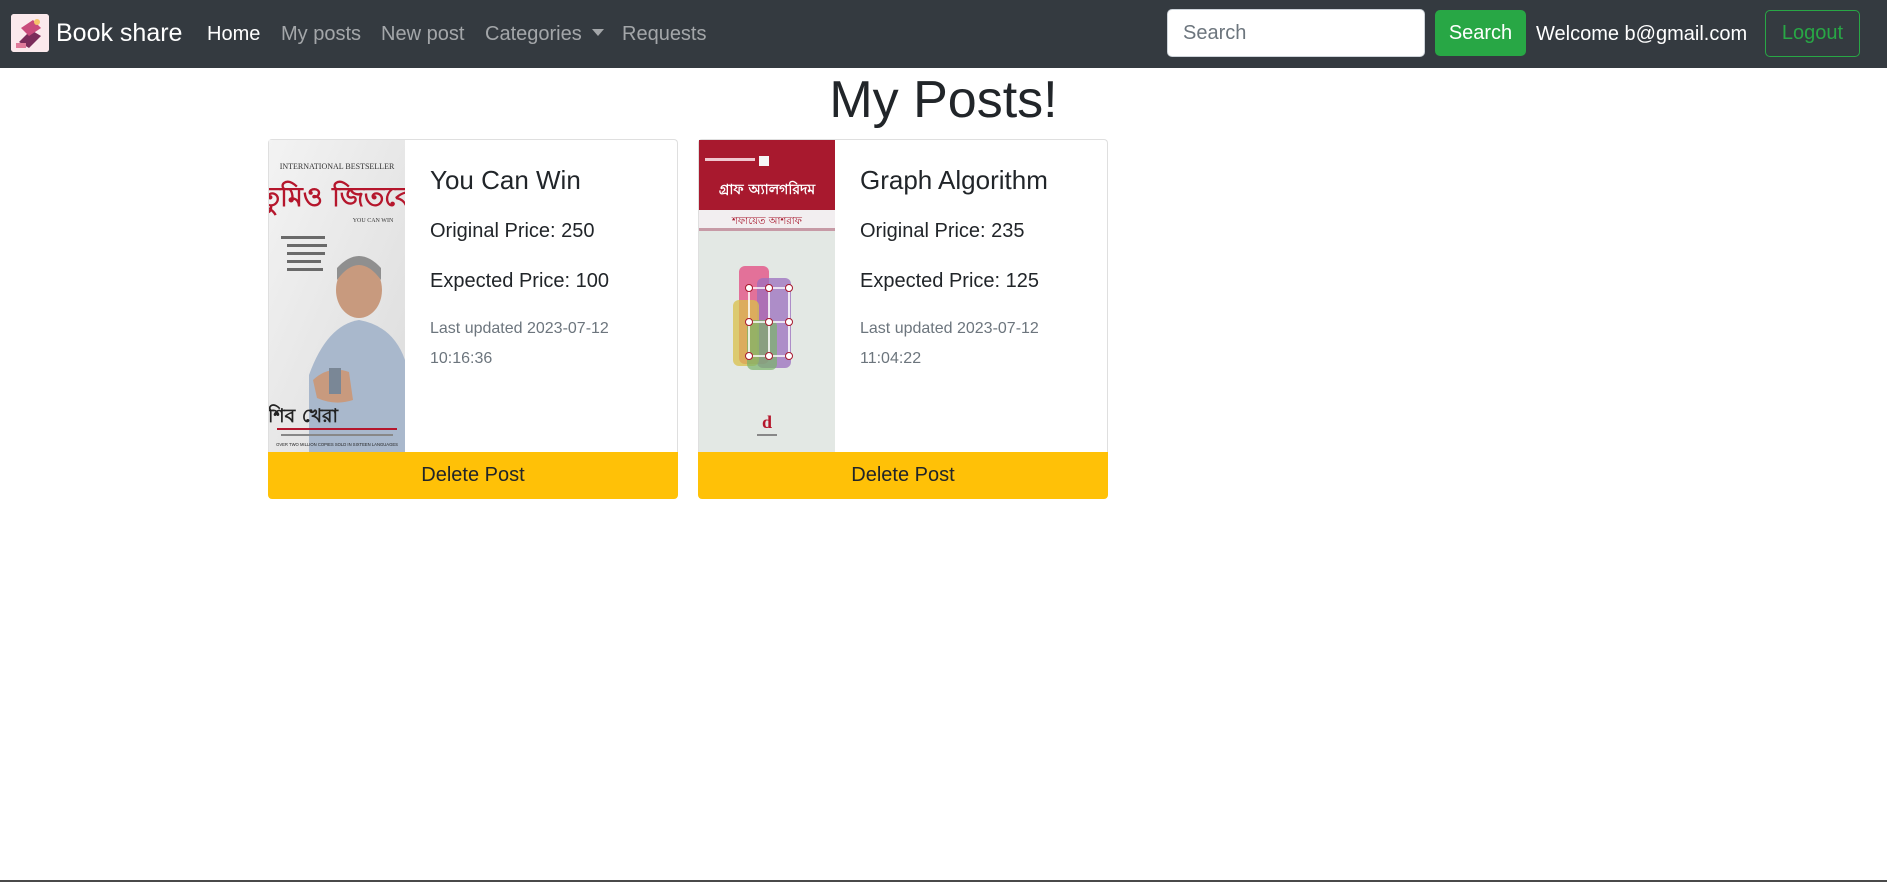 The height and width of the screenshot is (882, 1887). Describe the element at coordinates (1296, 33) in the screenshot. I see `search-input` at that location.